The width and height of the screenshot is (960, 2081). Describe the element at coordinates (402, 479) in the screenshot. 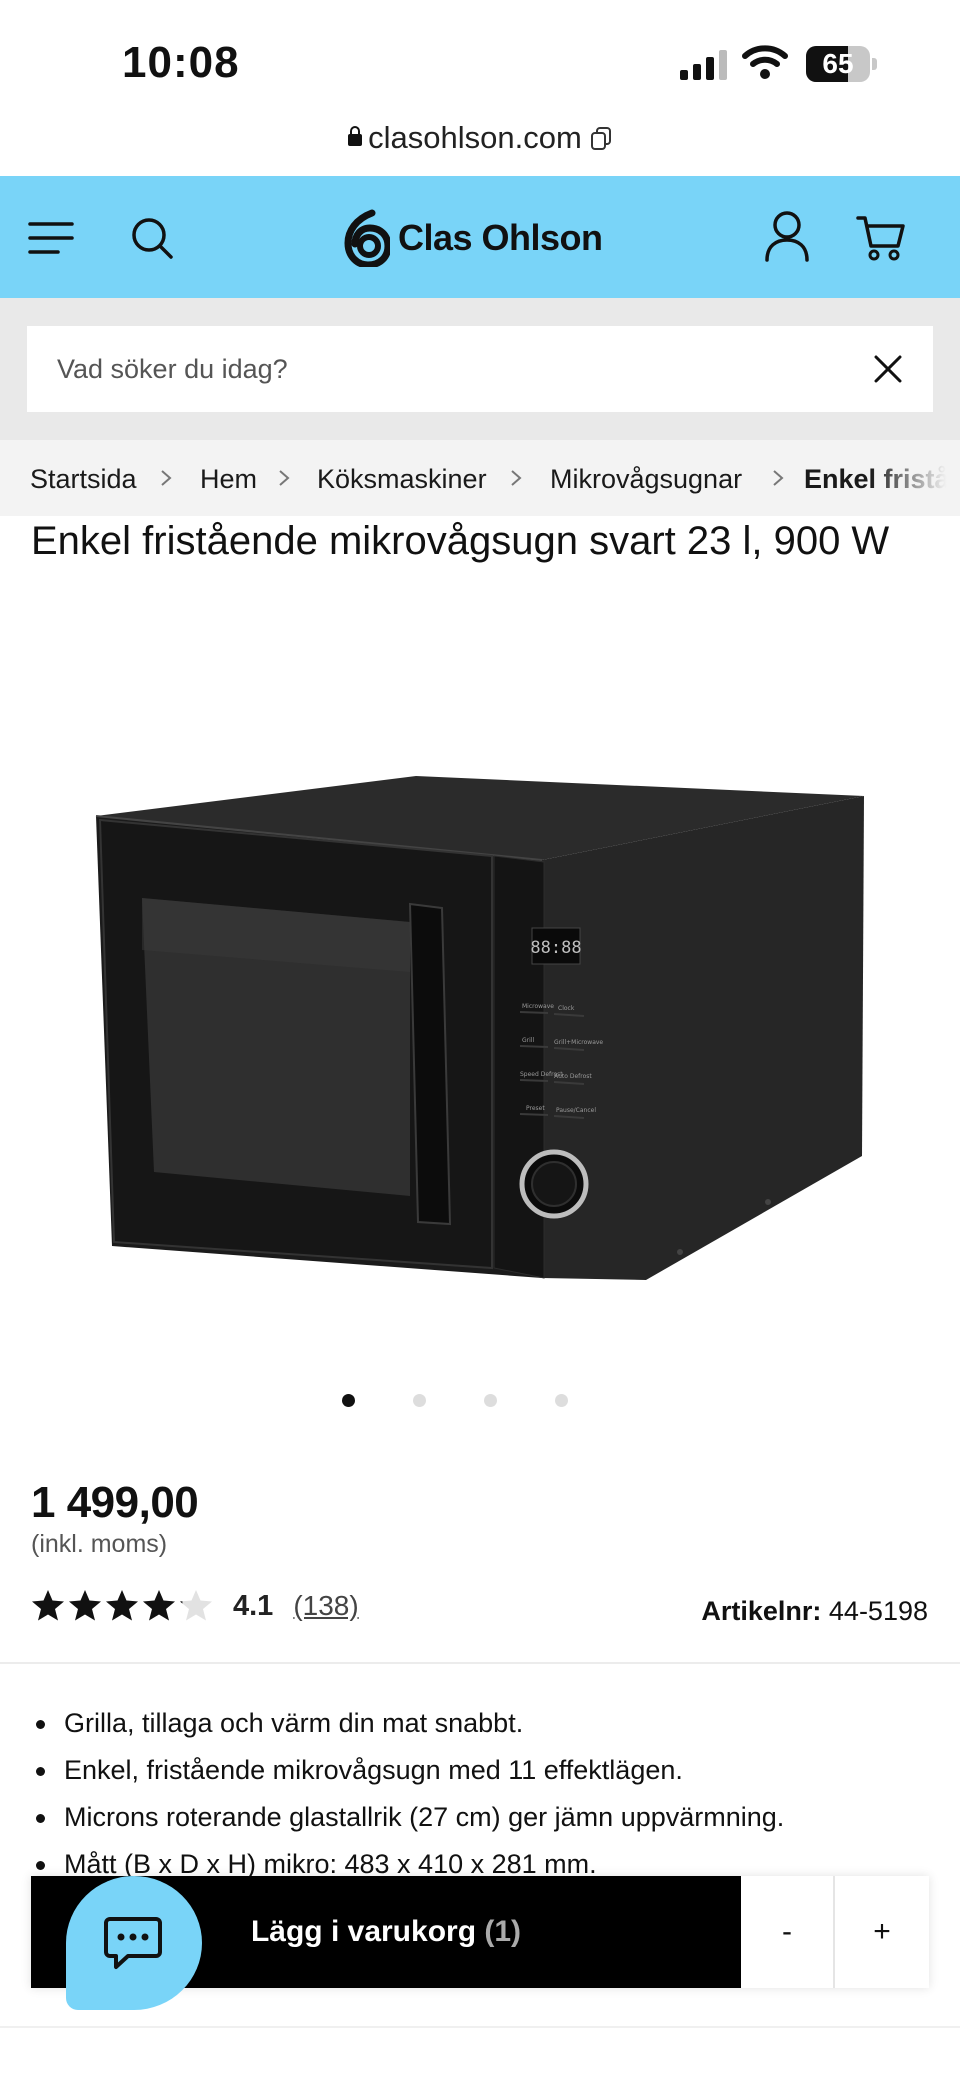

I see `breadcrumb-item-koksmaskiner: Köksmaskiner` at that location.